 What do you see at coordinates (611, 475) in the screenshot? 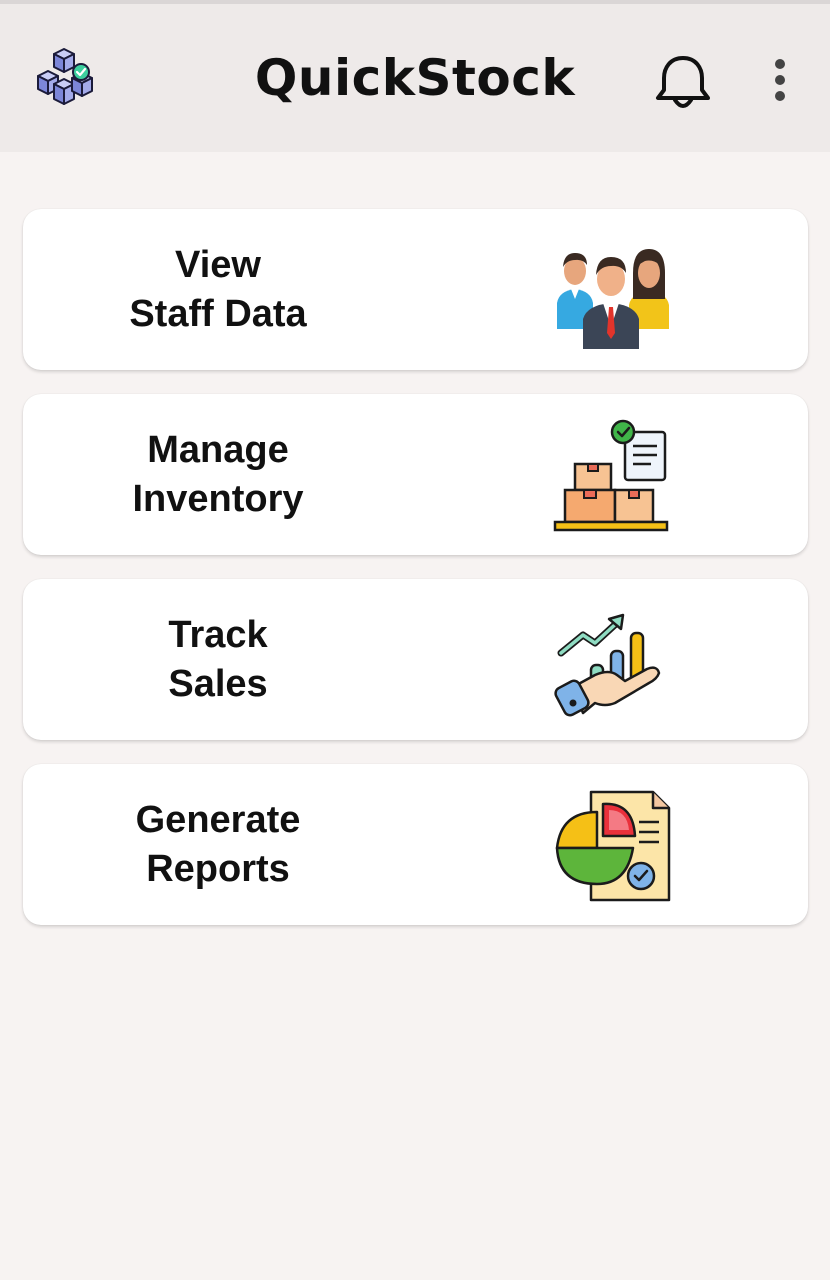
I see `inventory-boxes-icon` at bounding box center [611, 475].